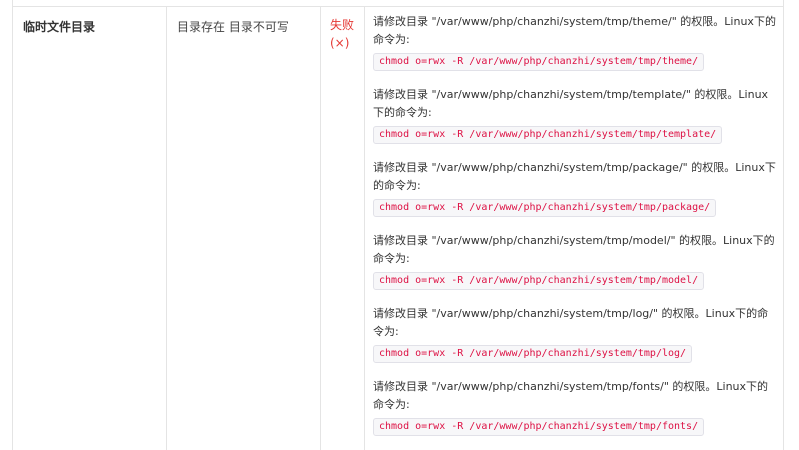 Image resolution: width=799 pixels, height=450 pixels. Describe the element at coordinates (342, 25) in the screenshot. I see `result-label: 失败` at that location.